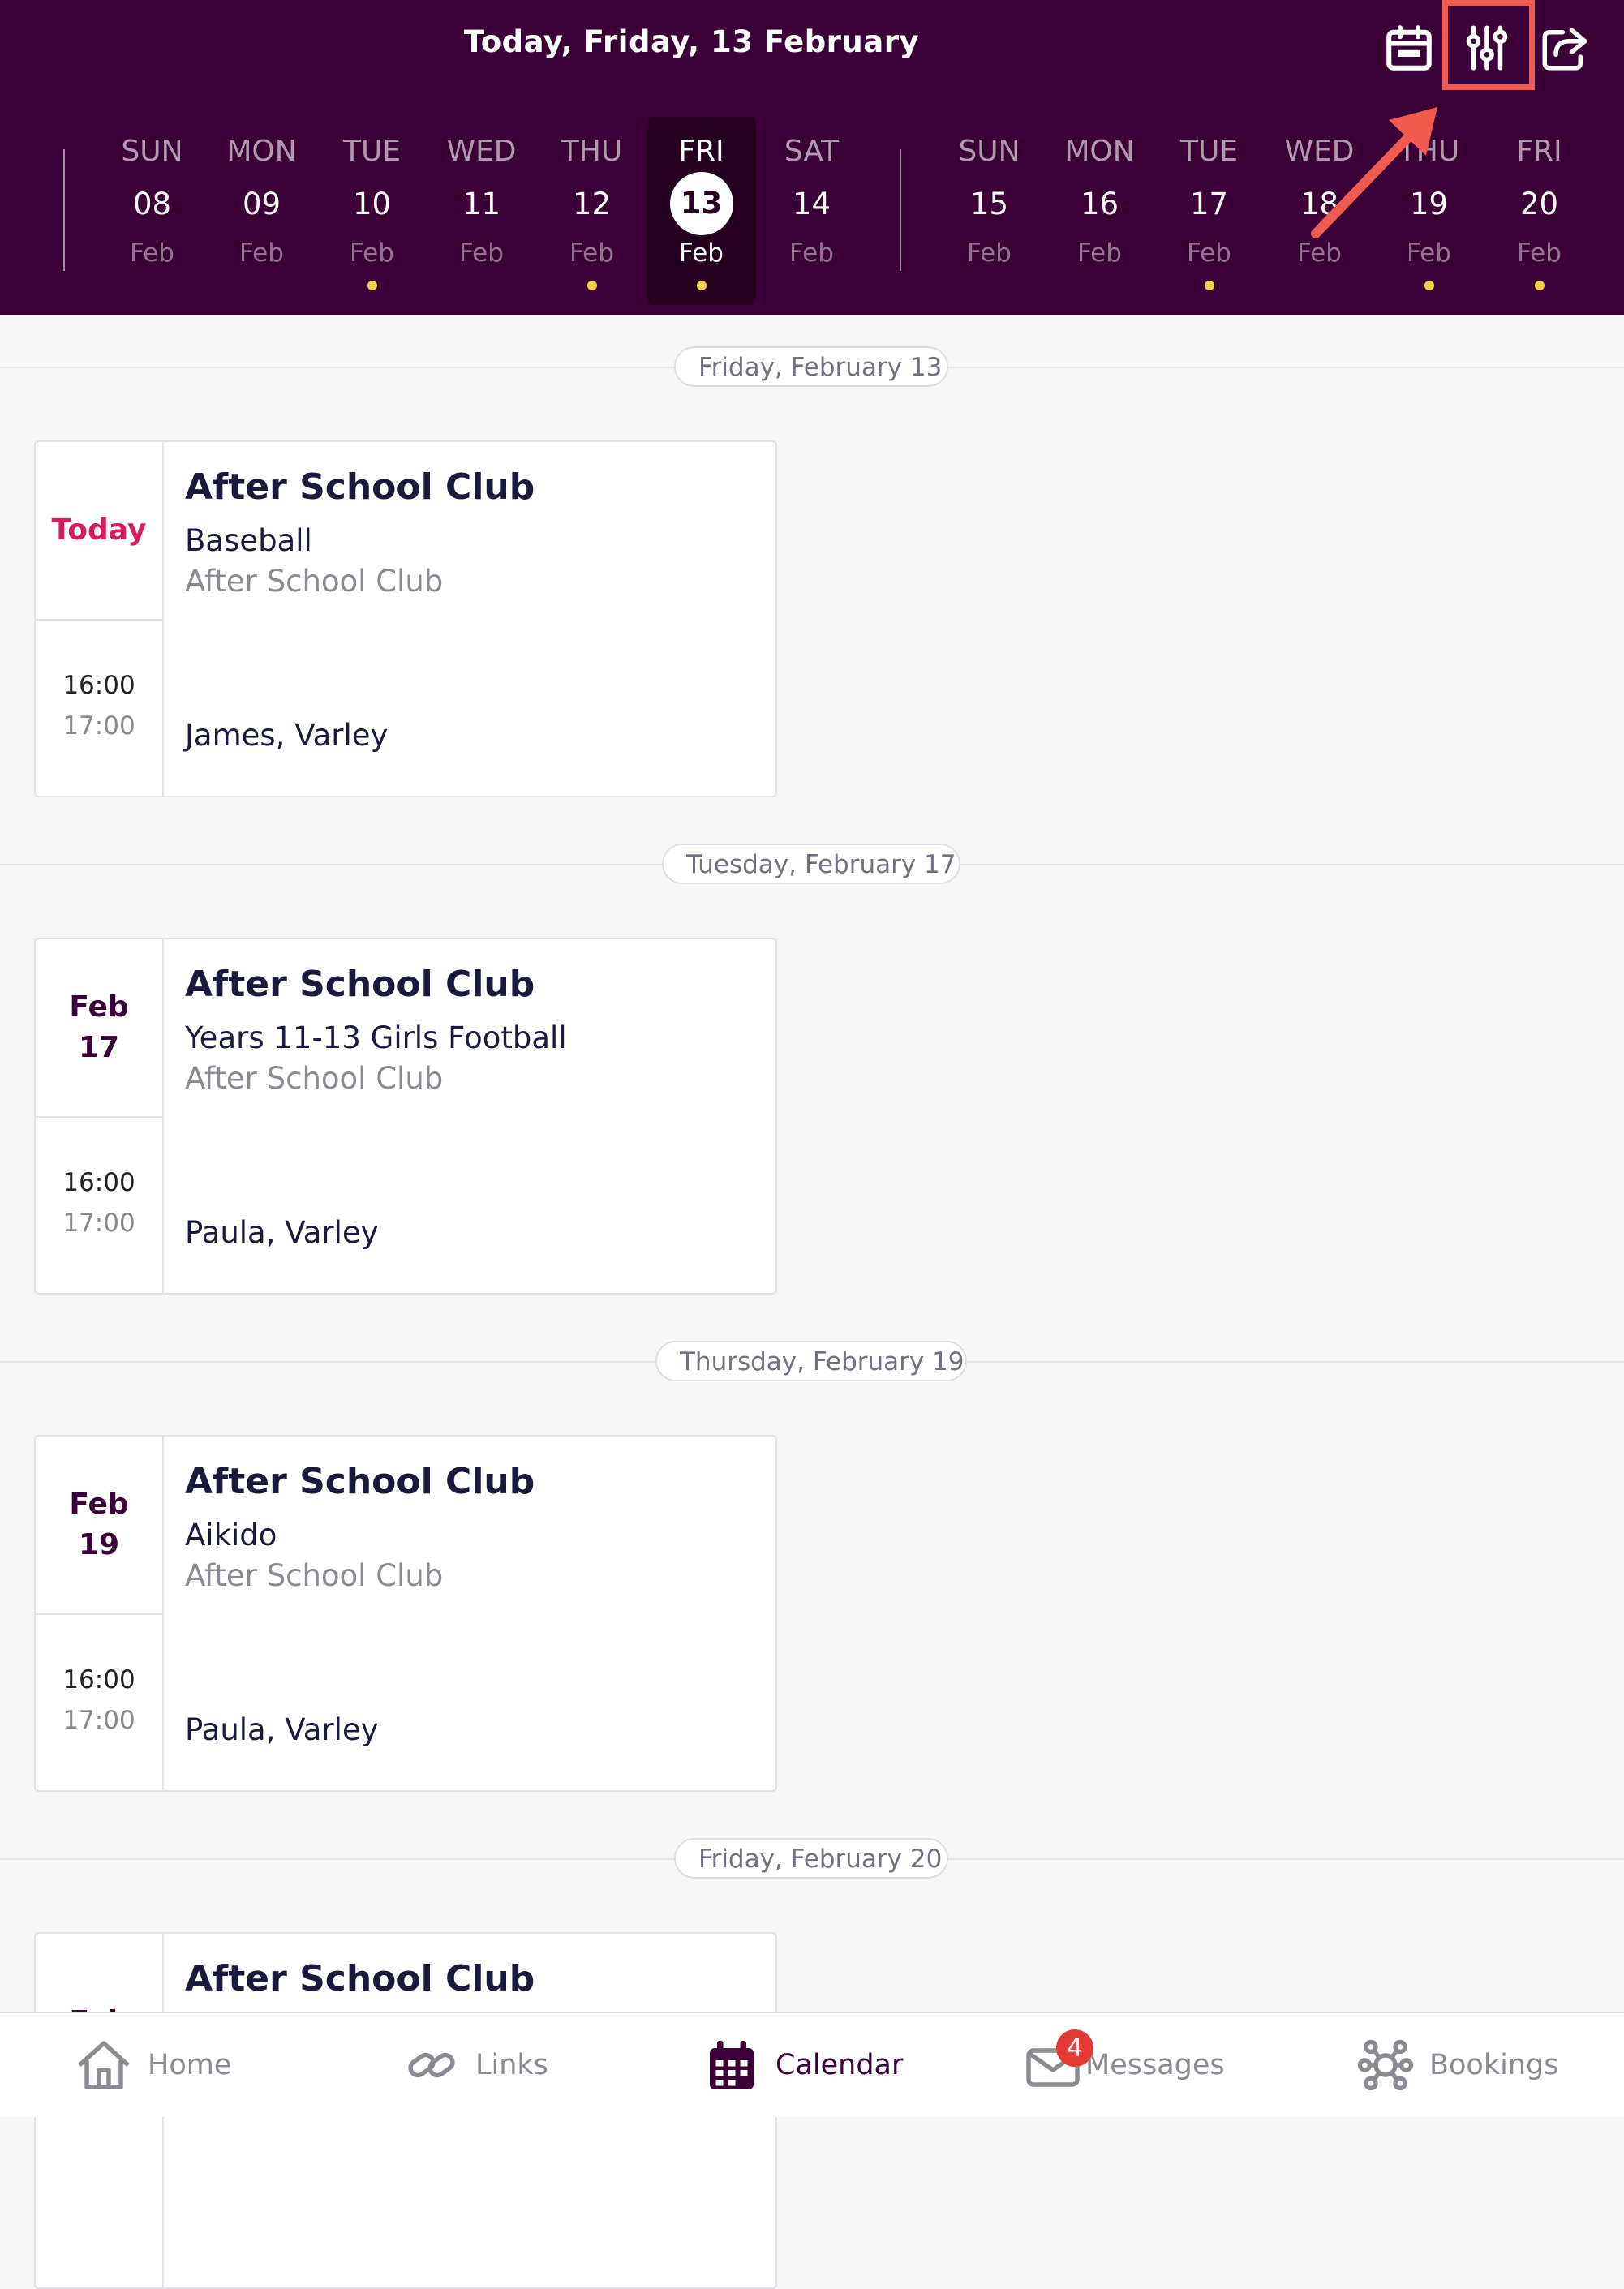 The height and width of the screenshot is (2289, 1624). I want to click on event-staff: James, Varley, so click(287, 735).